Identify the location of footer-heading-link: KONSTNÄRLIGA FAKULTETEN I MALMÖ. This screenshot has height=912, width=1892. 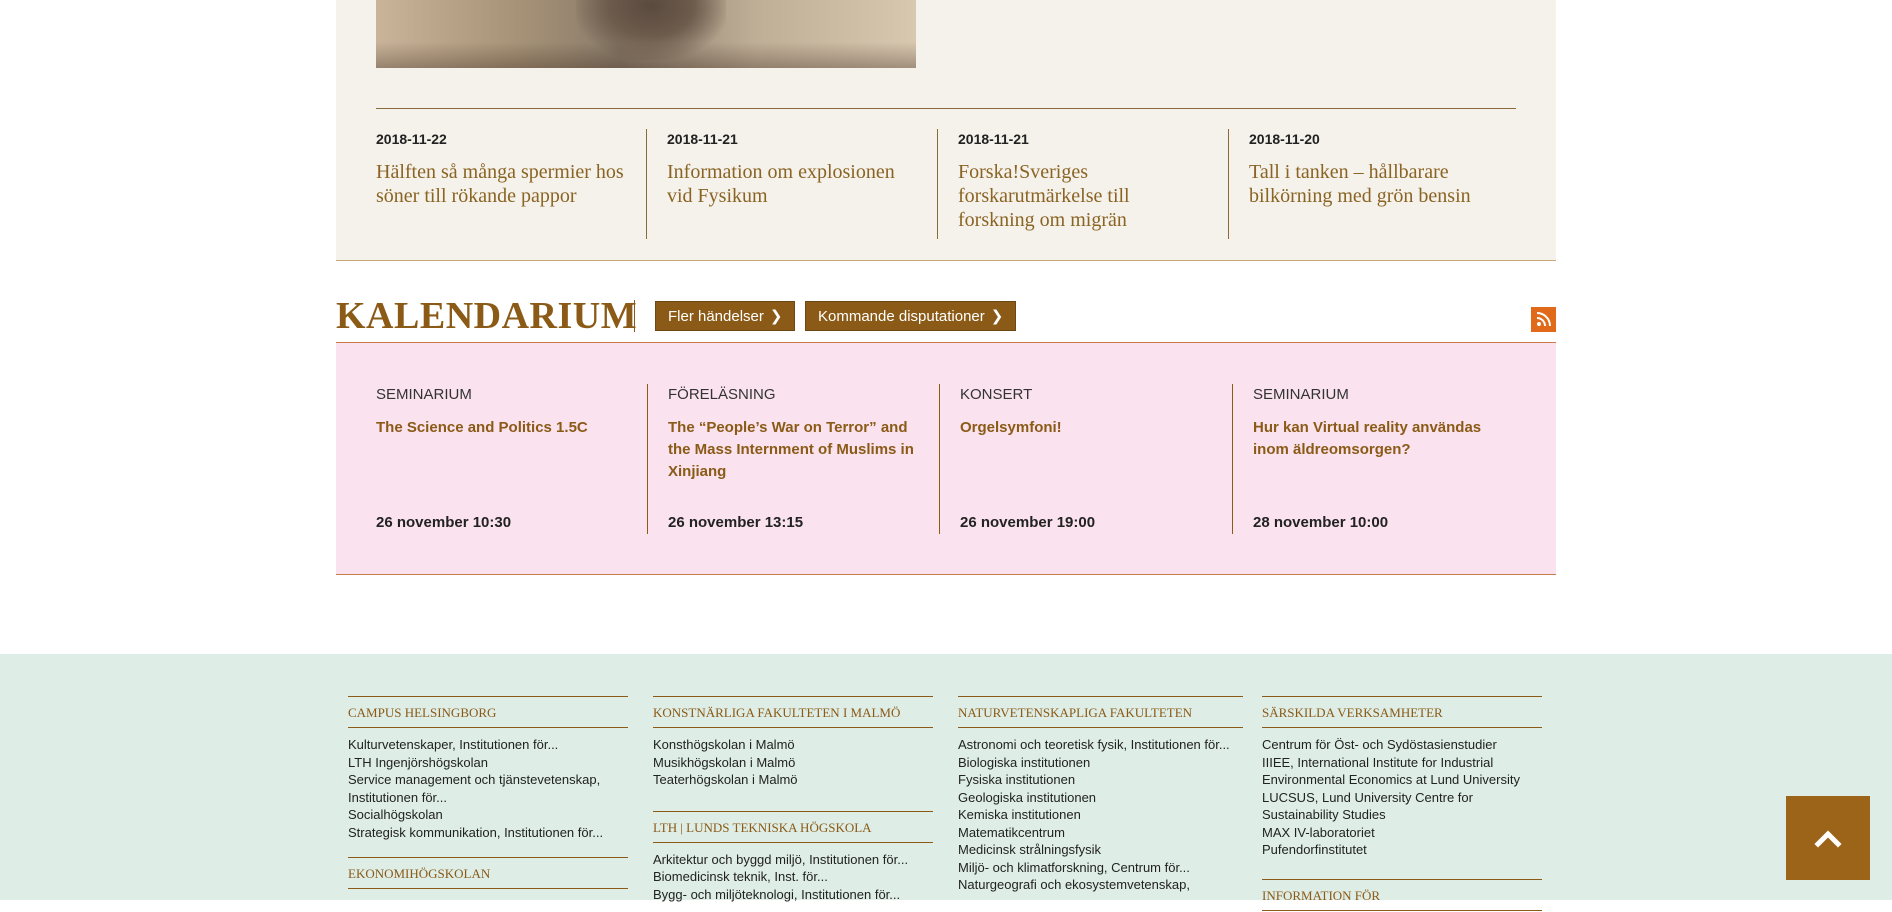
(793, 712).